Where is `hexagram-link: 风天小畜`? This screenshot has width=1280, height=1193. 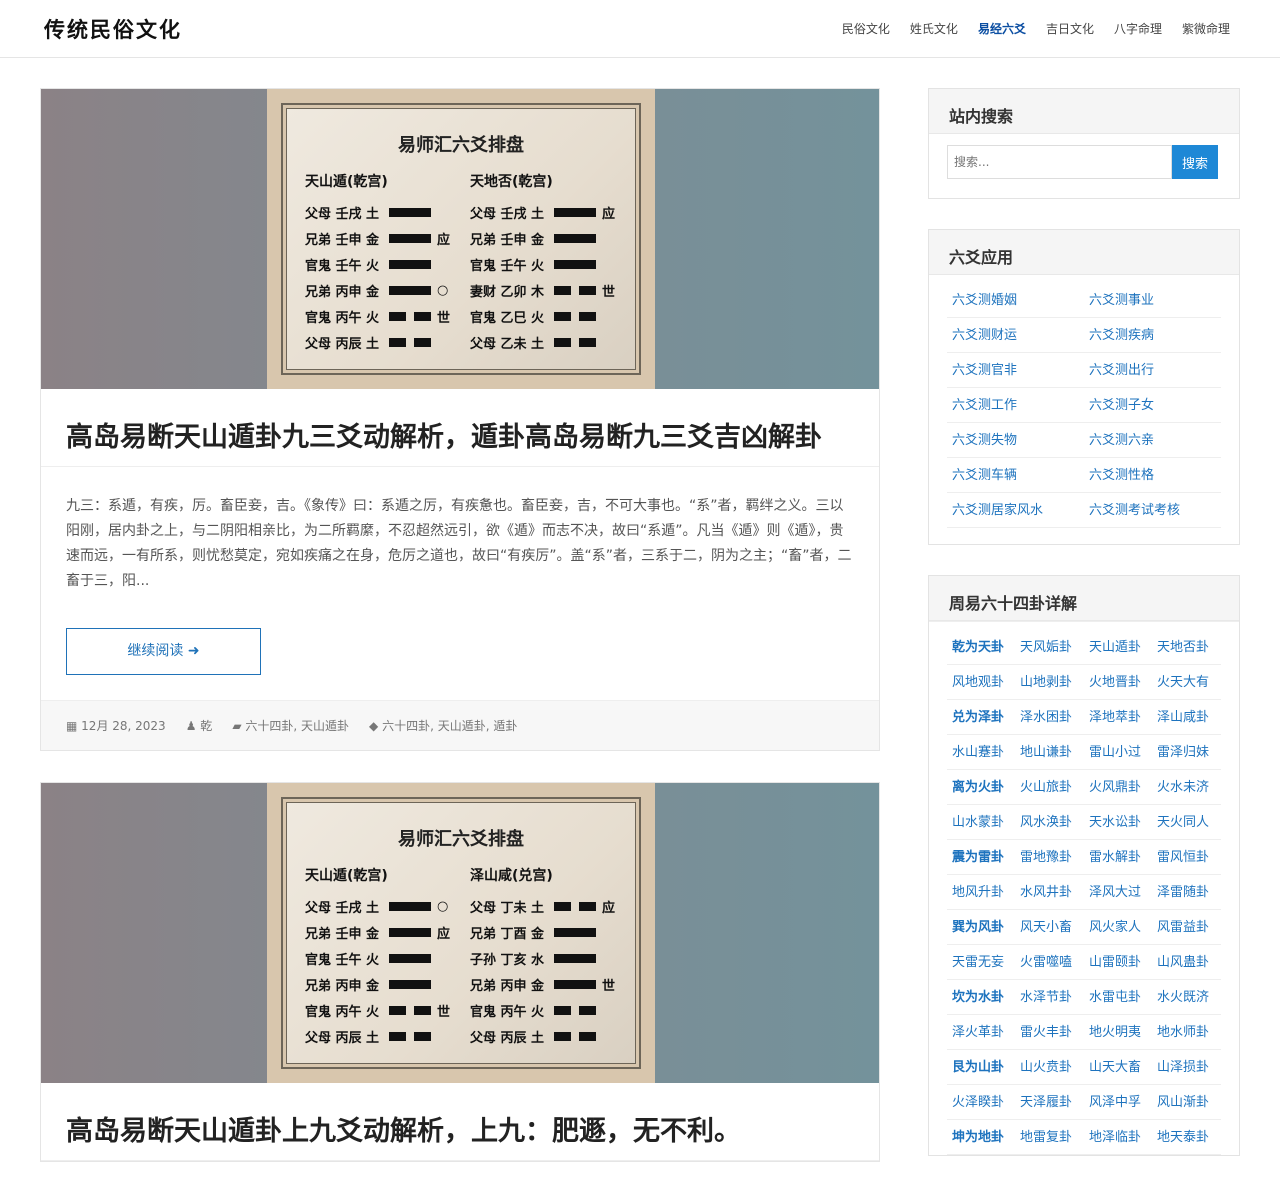 hexagram-link: 风天小畜 is located at coordinates (1049, 927).